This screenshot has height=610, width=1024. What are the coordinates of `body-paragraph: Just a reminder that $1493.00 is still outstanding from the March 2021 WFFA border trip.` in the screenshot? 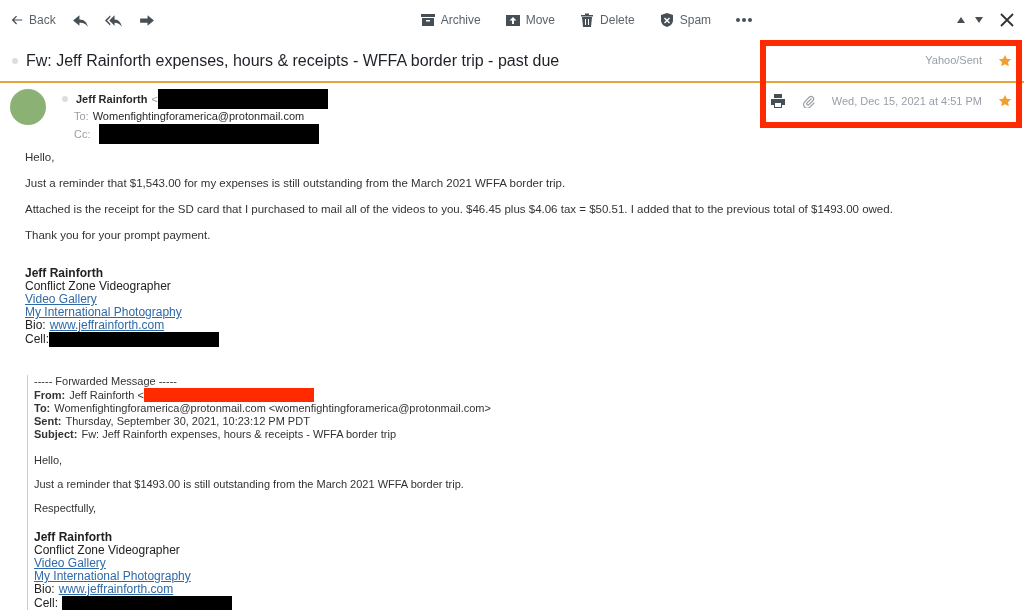 It's located at (249, 484).